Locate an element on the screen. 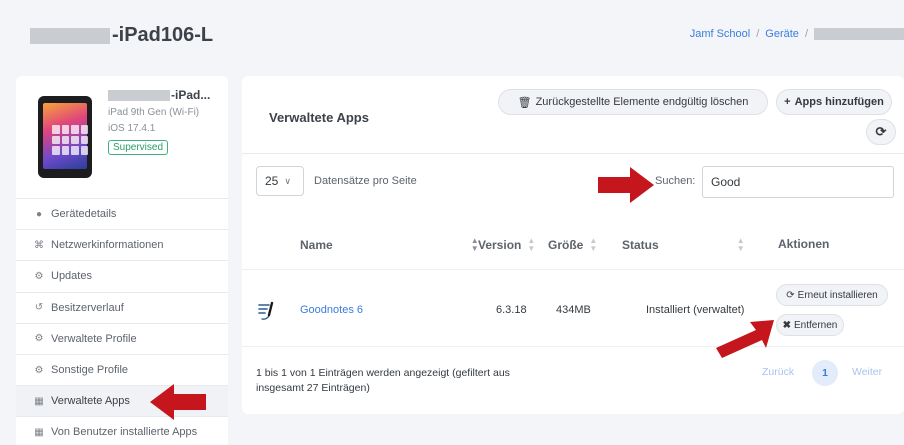 The width and height of the screenshot is (904, 445). sidebar-item-netzwerkinformationen: ⌘ Netzwerkinformationen is located at coordinates (122, 245).